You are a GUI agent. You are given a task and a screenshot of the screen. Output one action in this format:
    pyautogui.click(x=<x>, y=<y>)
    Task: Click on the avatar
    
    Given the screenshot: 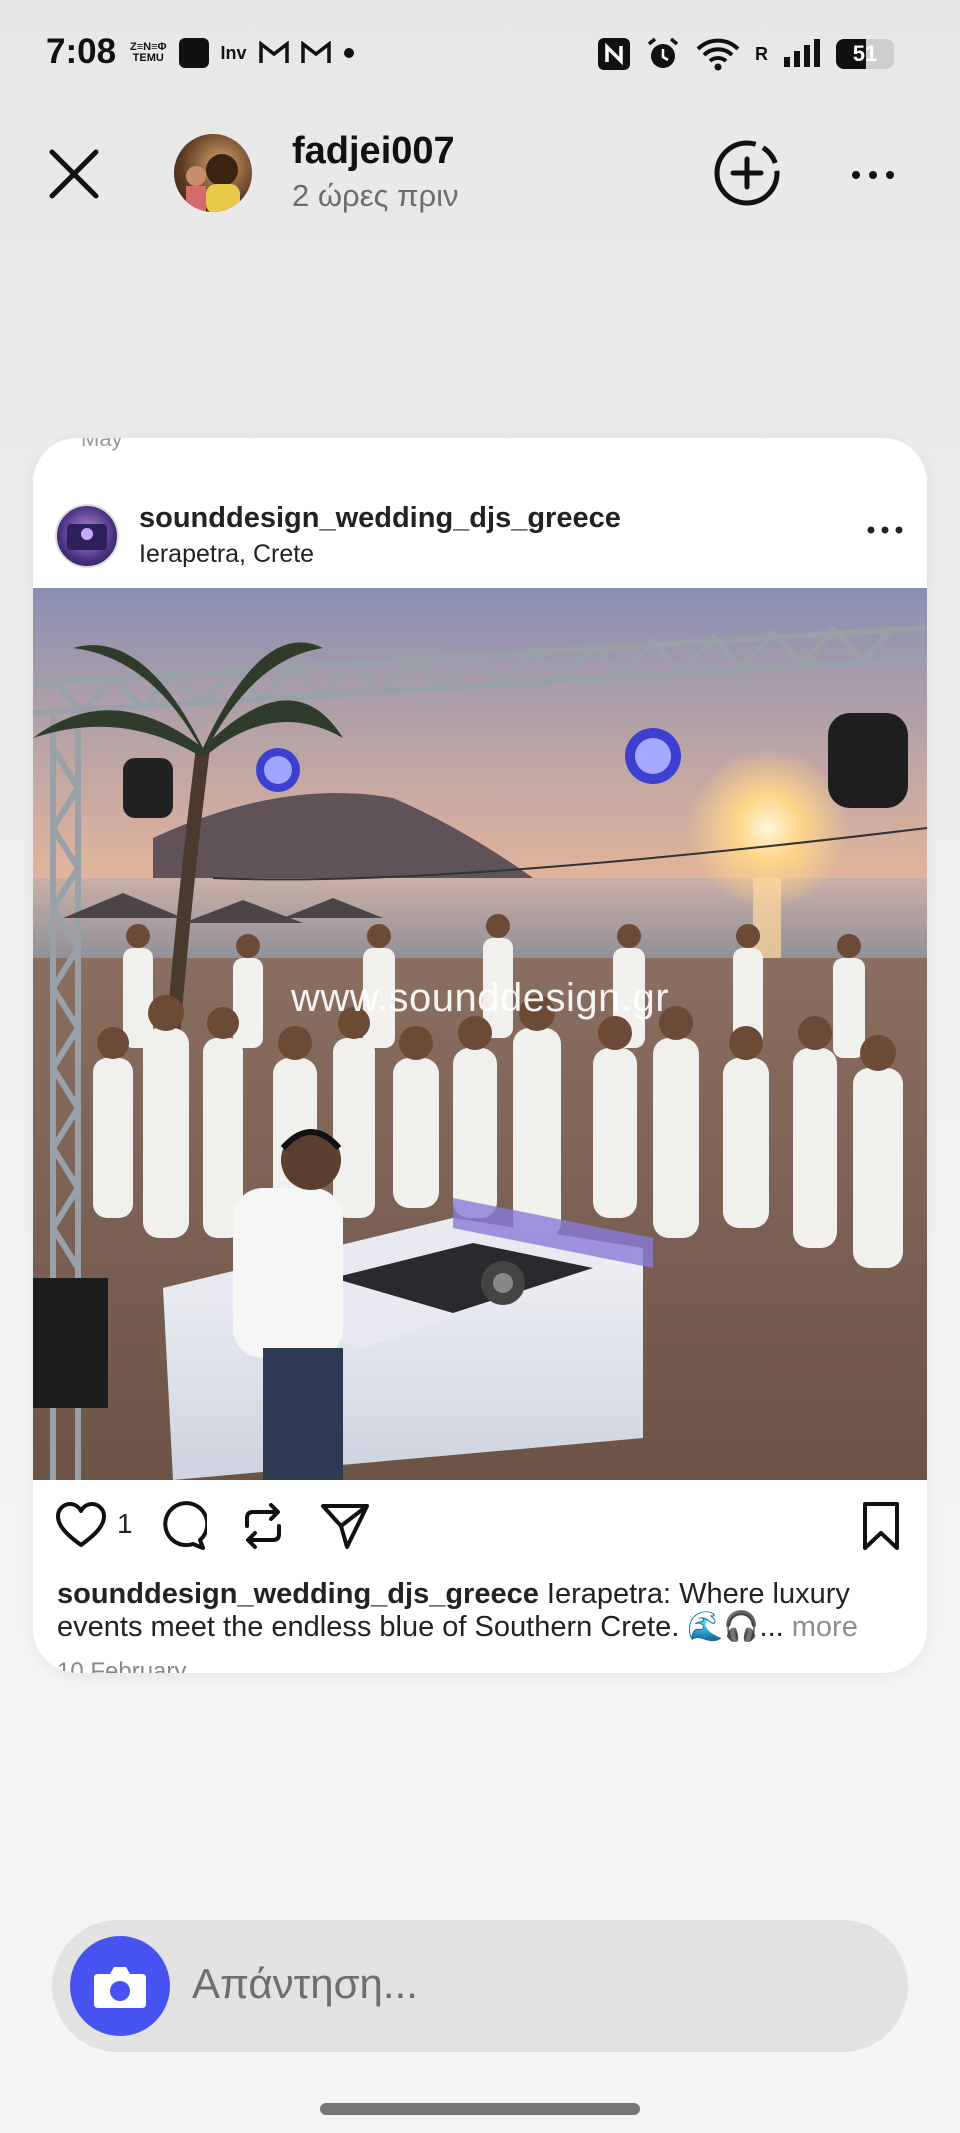 What is the action you would take?
    pyautogui.click(x=213, y=173)
    